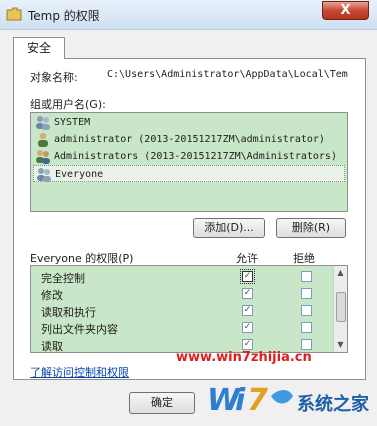 The width and height of the screenshot is (377, 426). Describe the element at coordinates (68, 312) in the screenshot. I see `permission-name: 读取和执行` at that location.